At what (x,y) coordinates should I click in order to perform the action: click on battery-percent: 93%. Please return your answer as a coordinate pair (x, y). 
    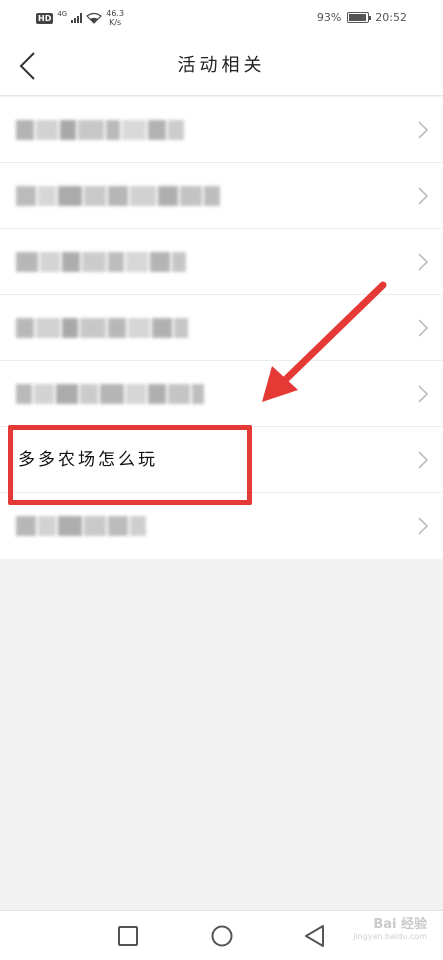
    Looking at the image, I should click on (329, 17).